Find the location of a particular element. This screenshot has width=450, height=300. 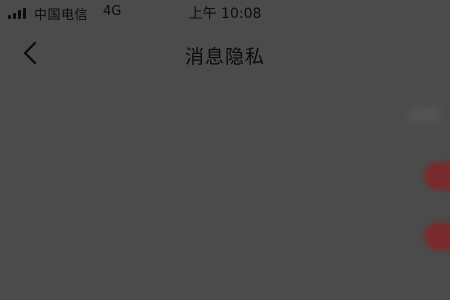

status-bar: 中国电信 4G 上午 10:08 is located at coordinates (225, 13).